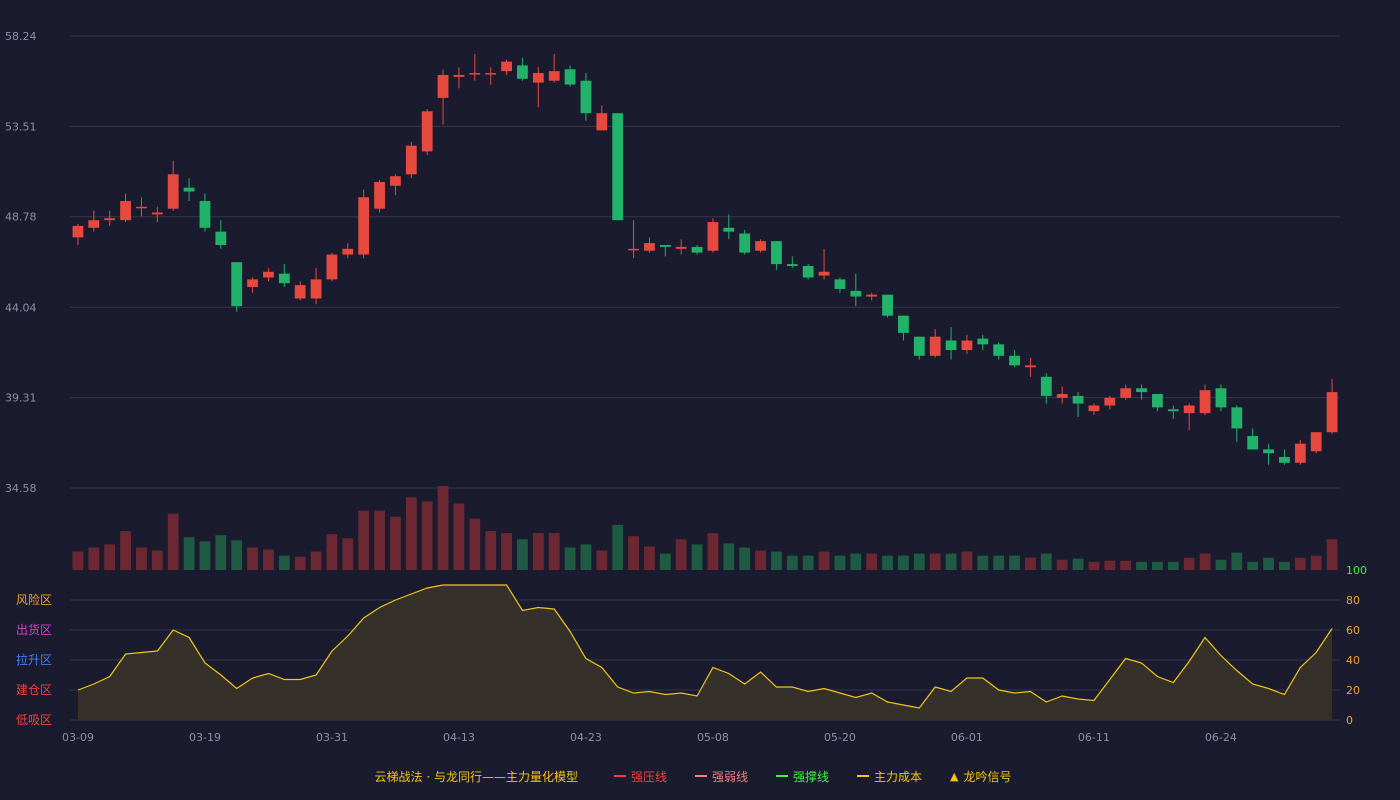 The height and width of the screenshot is (800, 1400). Describe the element at coordinates (713, 737) in the screenshot. I see `date-tick-label: 05-08` at that location.